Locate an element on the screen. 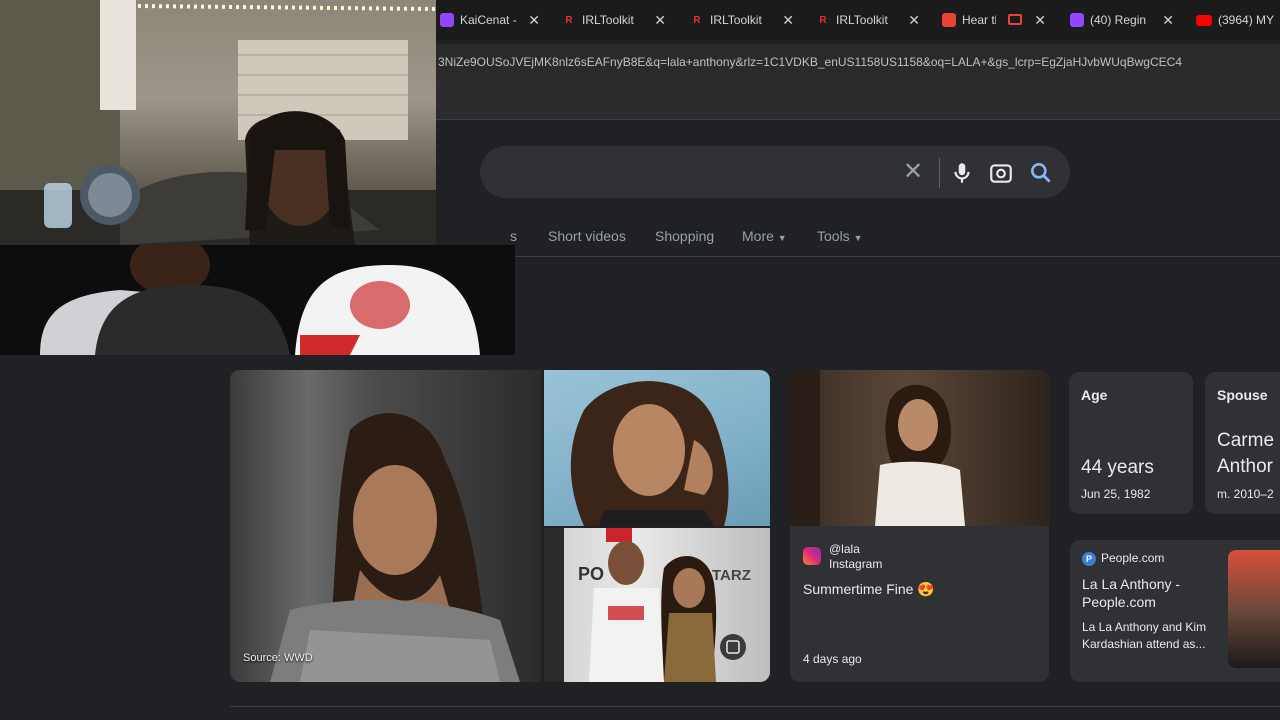  browser-tab: KaiCenat - ✕ is located at coordinates (490, 20).